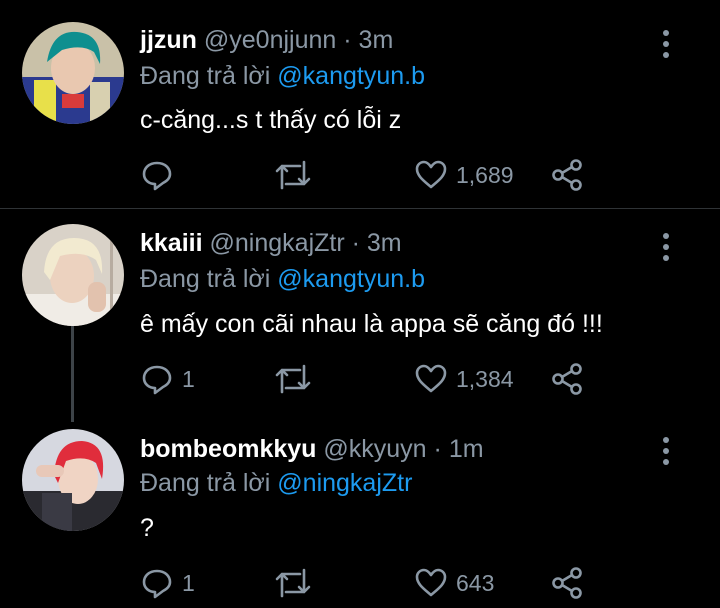 This screenshot has height=608, width=720. What do you see at coordinates (271, 120) in the screenshot?
I see `tweet-text: c-căng...s t thấy có lỗi z` at bounding box center [271, 120].